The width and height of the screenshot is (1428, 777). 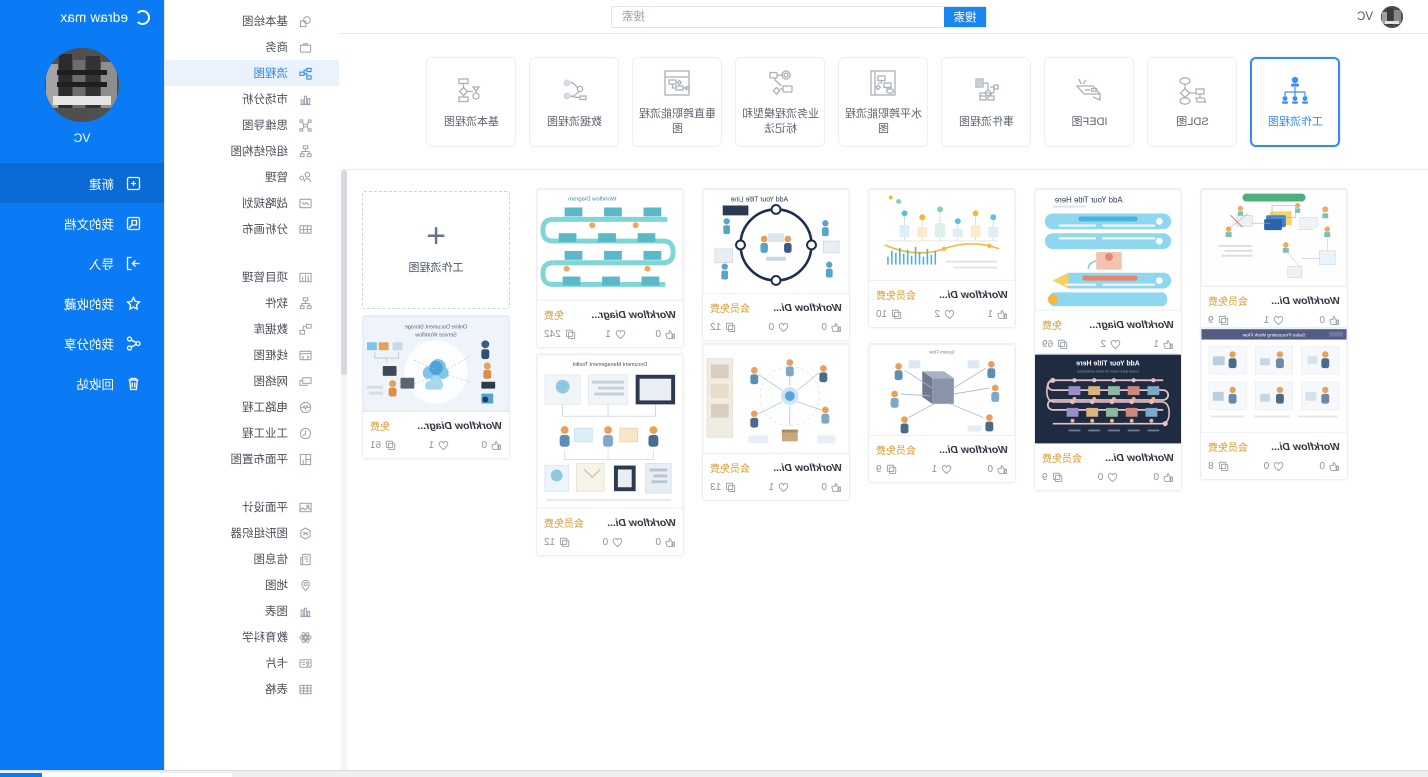 What do you see at coordinates (252, 99) in the screenshot?
I see `sidebar-item-market-analysis: 市场分析` at bounding box center [252, 99].